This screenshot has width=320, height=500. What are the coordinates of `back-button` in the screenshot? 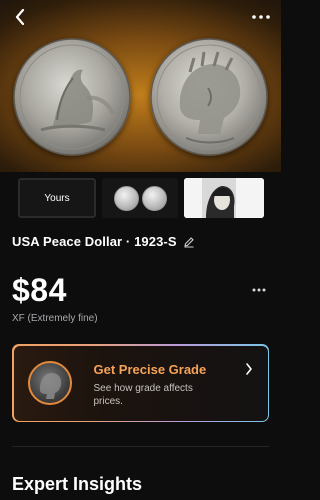 It's located at (20, 17).